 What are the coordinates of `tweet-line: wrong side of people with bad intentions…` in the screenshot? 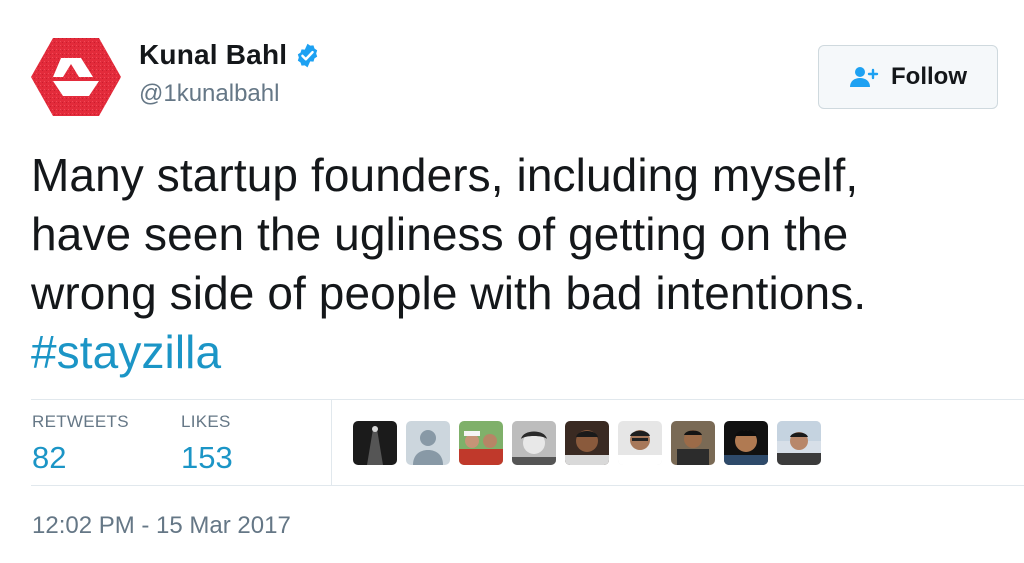 It's located at (449, 293).